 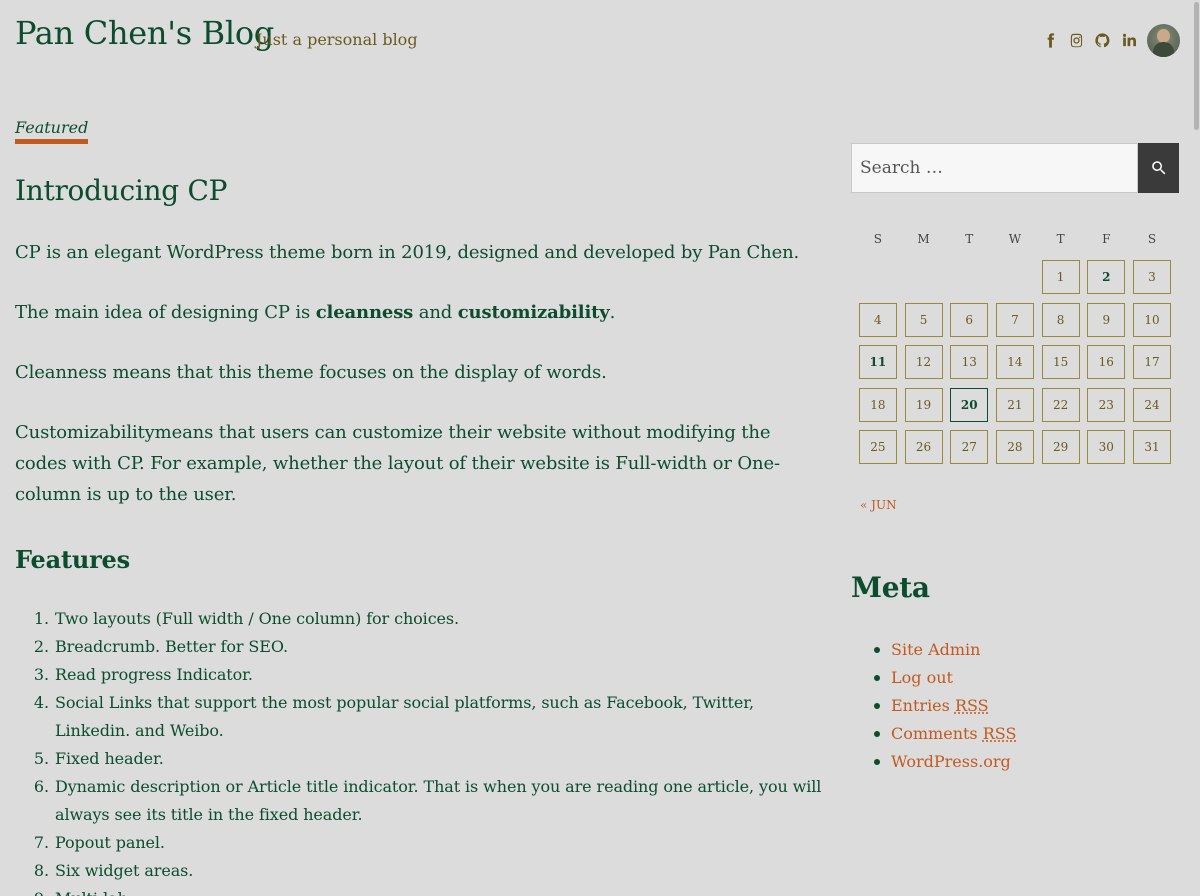 What do you see at coordinates (937, 733) in the screenshot?
I see `meta-link-label: Comments` at bounding box center [937, 733].